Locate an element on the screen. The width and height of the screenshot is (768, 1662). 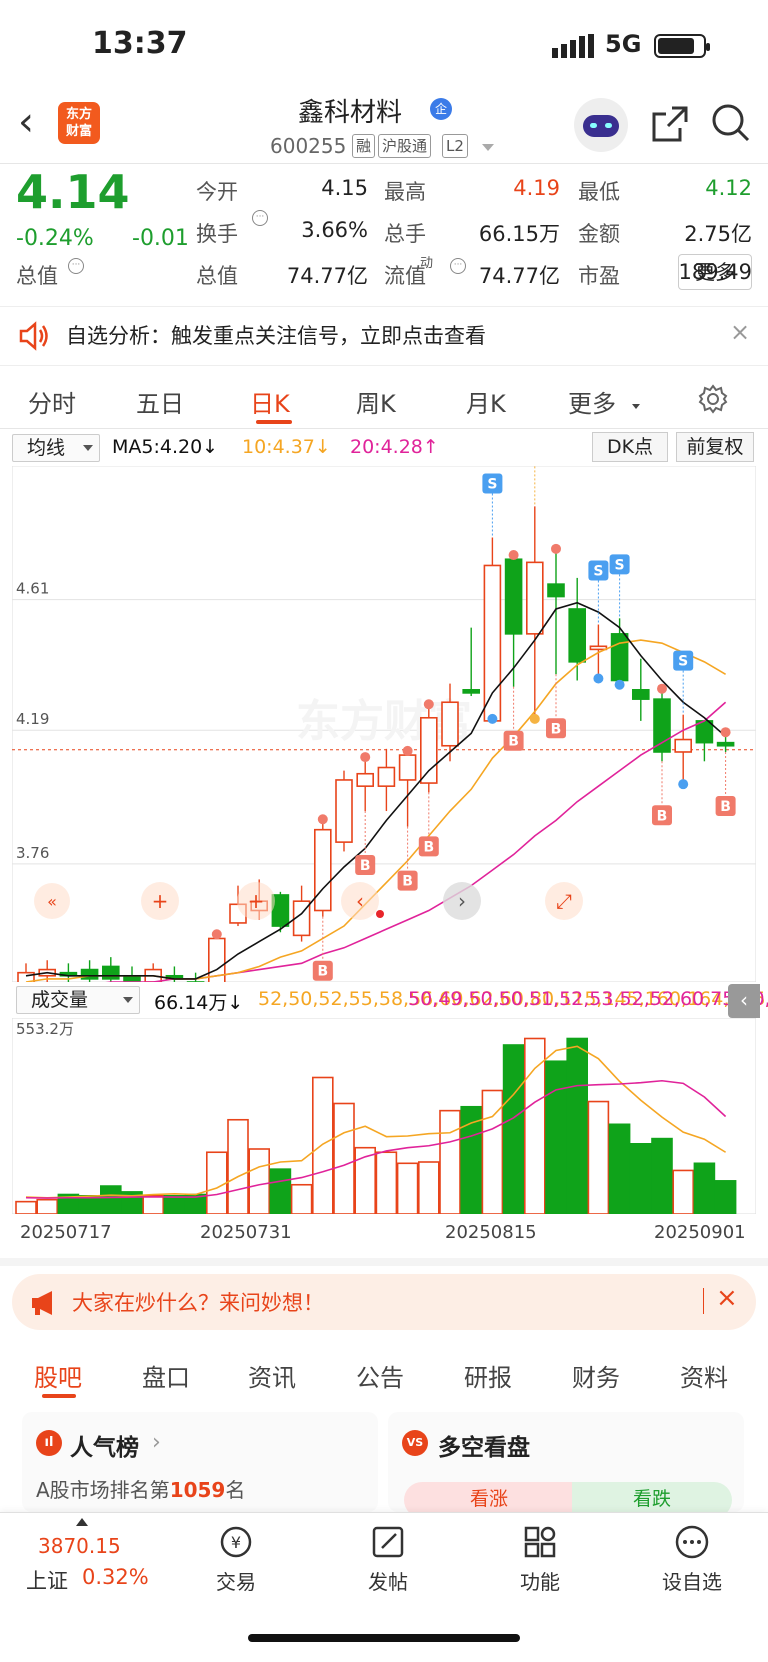
expand-up-icon is located at coordinates (82, 1522).